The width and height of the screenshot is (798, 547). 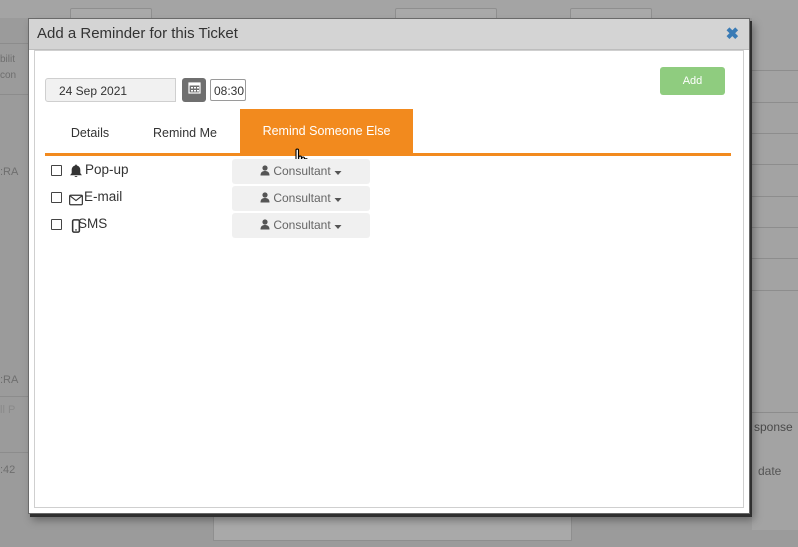 I want to click on time-input: 08:30, so click(x=228, y=90).